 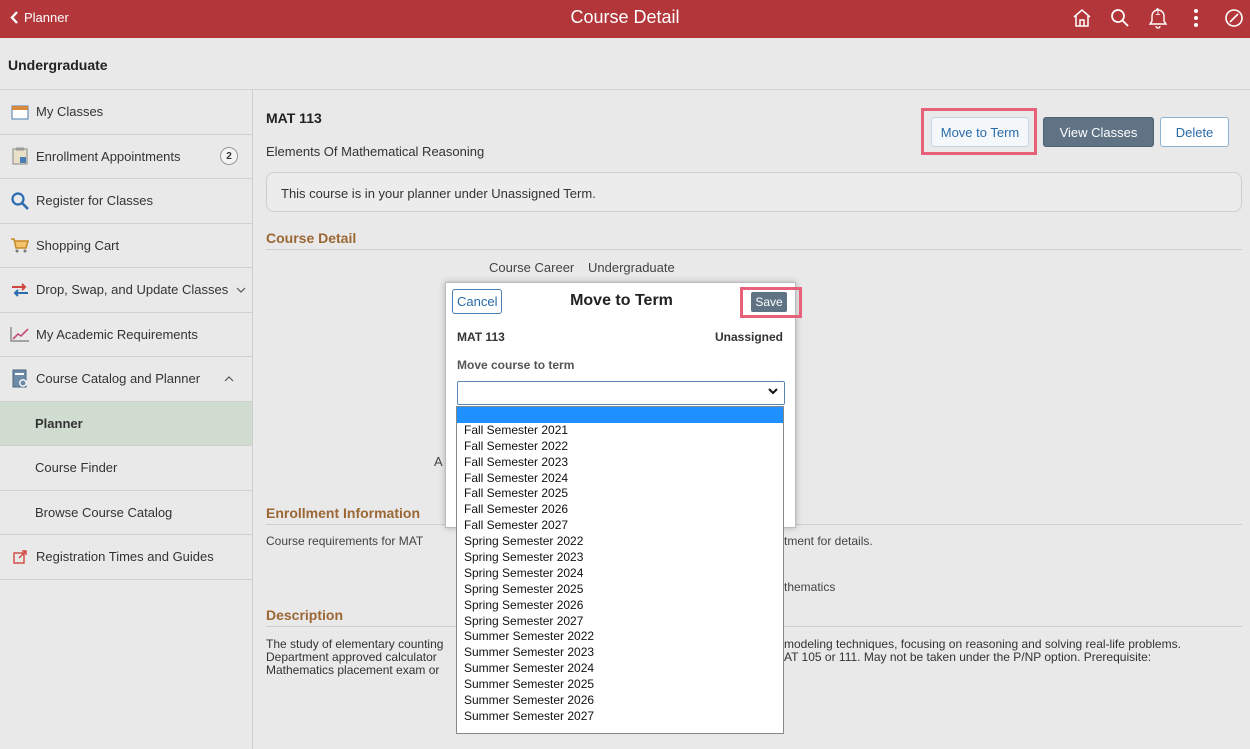 I want to click on calendar-icon, so click(x=20, y=112).